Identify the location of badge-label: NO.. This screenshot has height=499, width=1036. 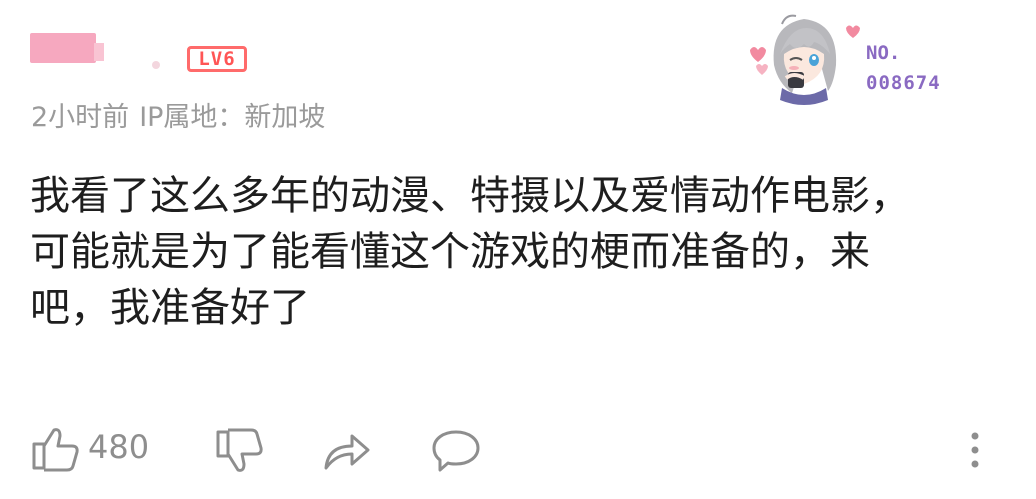
(883, 53).